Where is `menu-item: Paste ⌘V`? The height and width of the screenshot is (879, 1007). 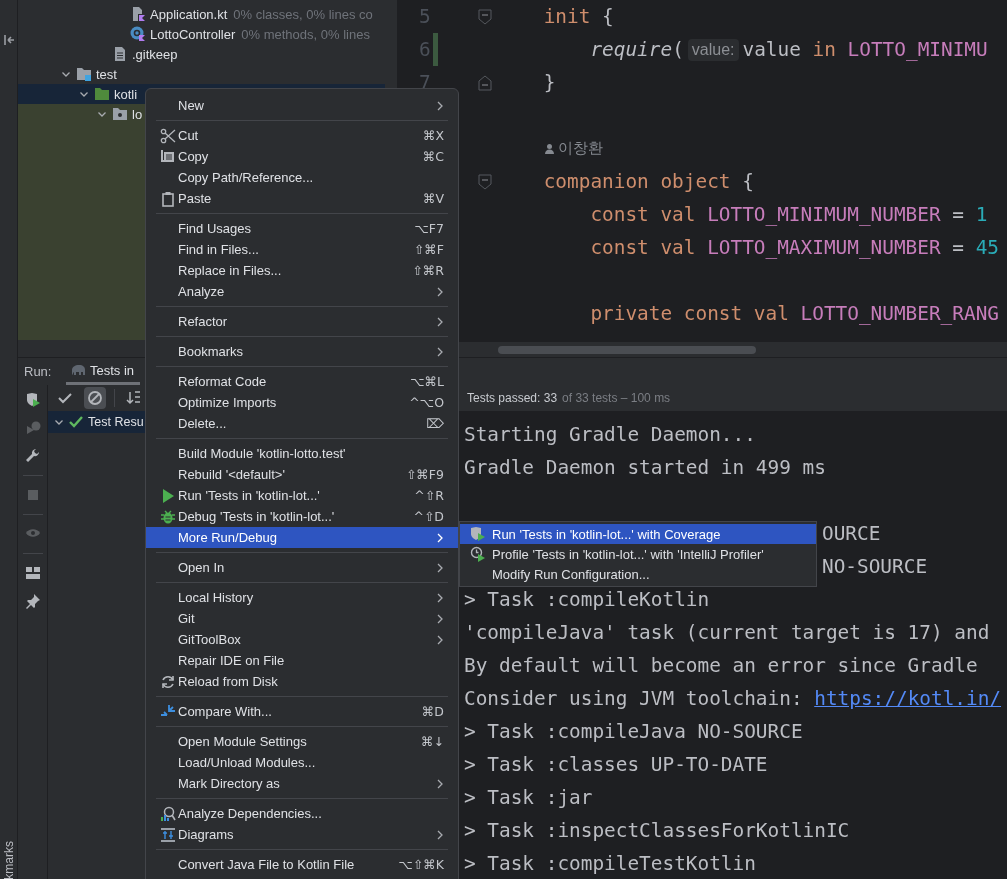
menu-item: Paste ⌘V is located at coordinates (302, 198).